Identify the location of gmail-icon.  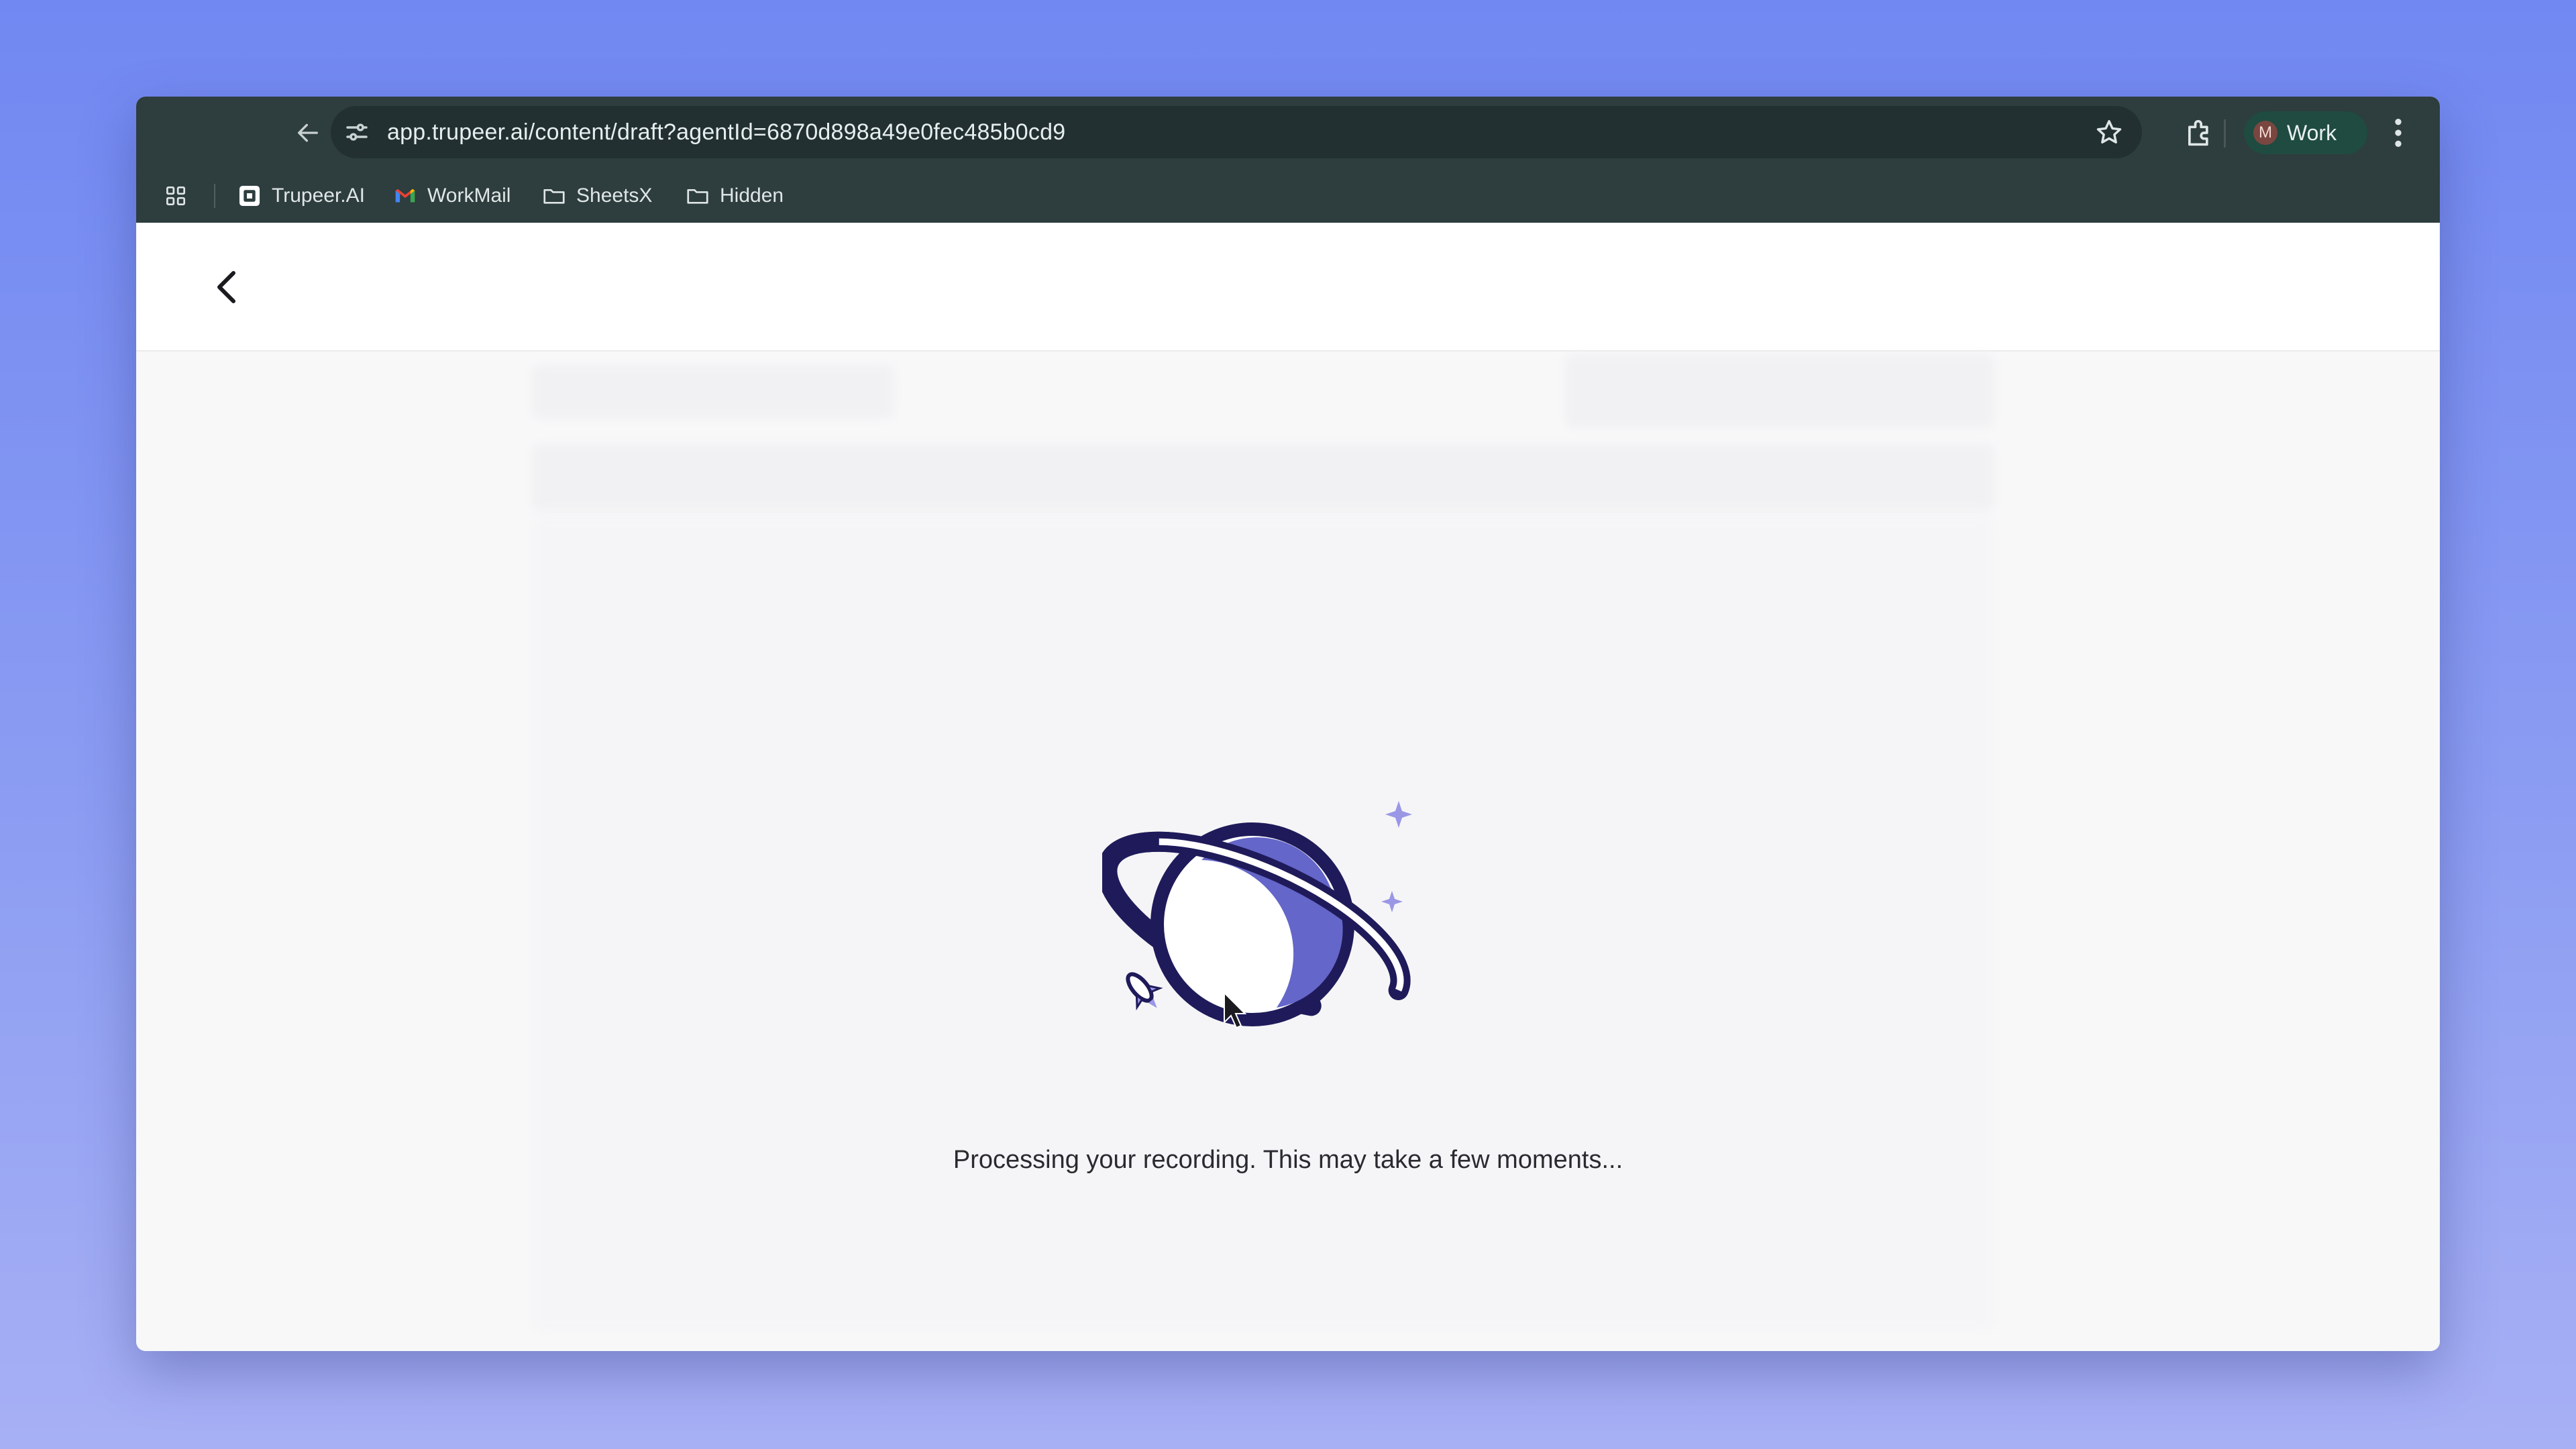
(405, 196).